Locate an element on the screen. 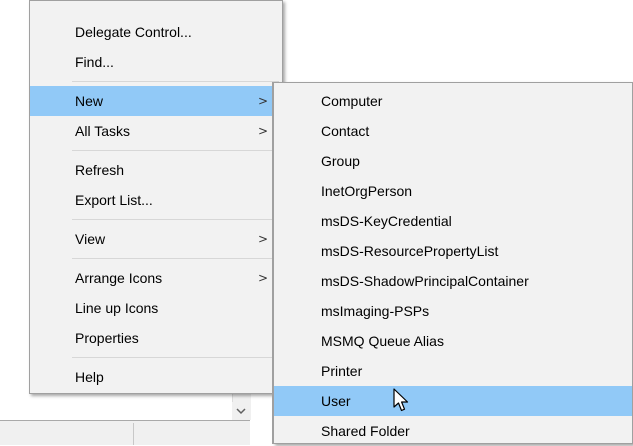 This screenshot has height=446, width=633. submenu-item-label: User is located at coordinates (336, 401).